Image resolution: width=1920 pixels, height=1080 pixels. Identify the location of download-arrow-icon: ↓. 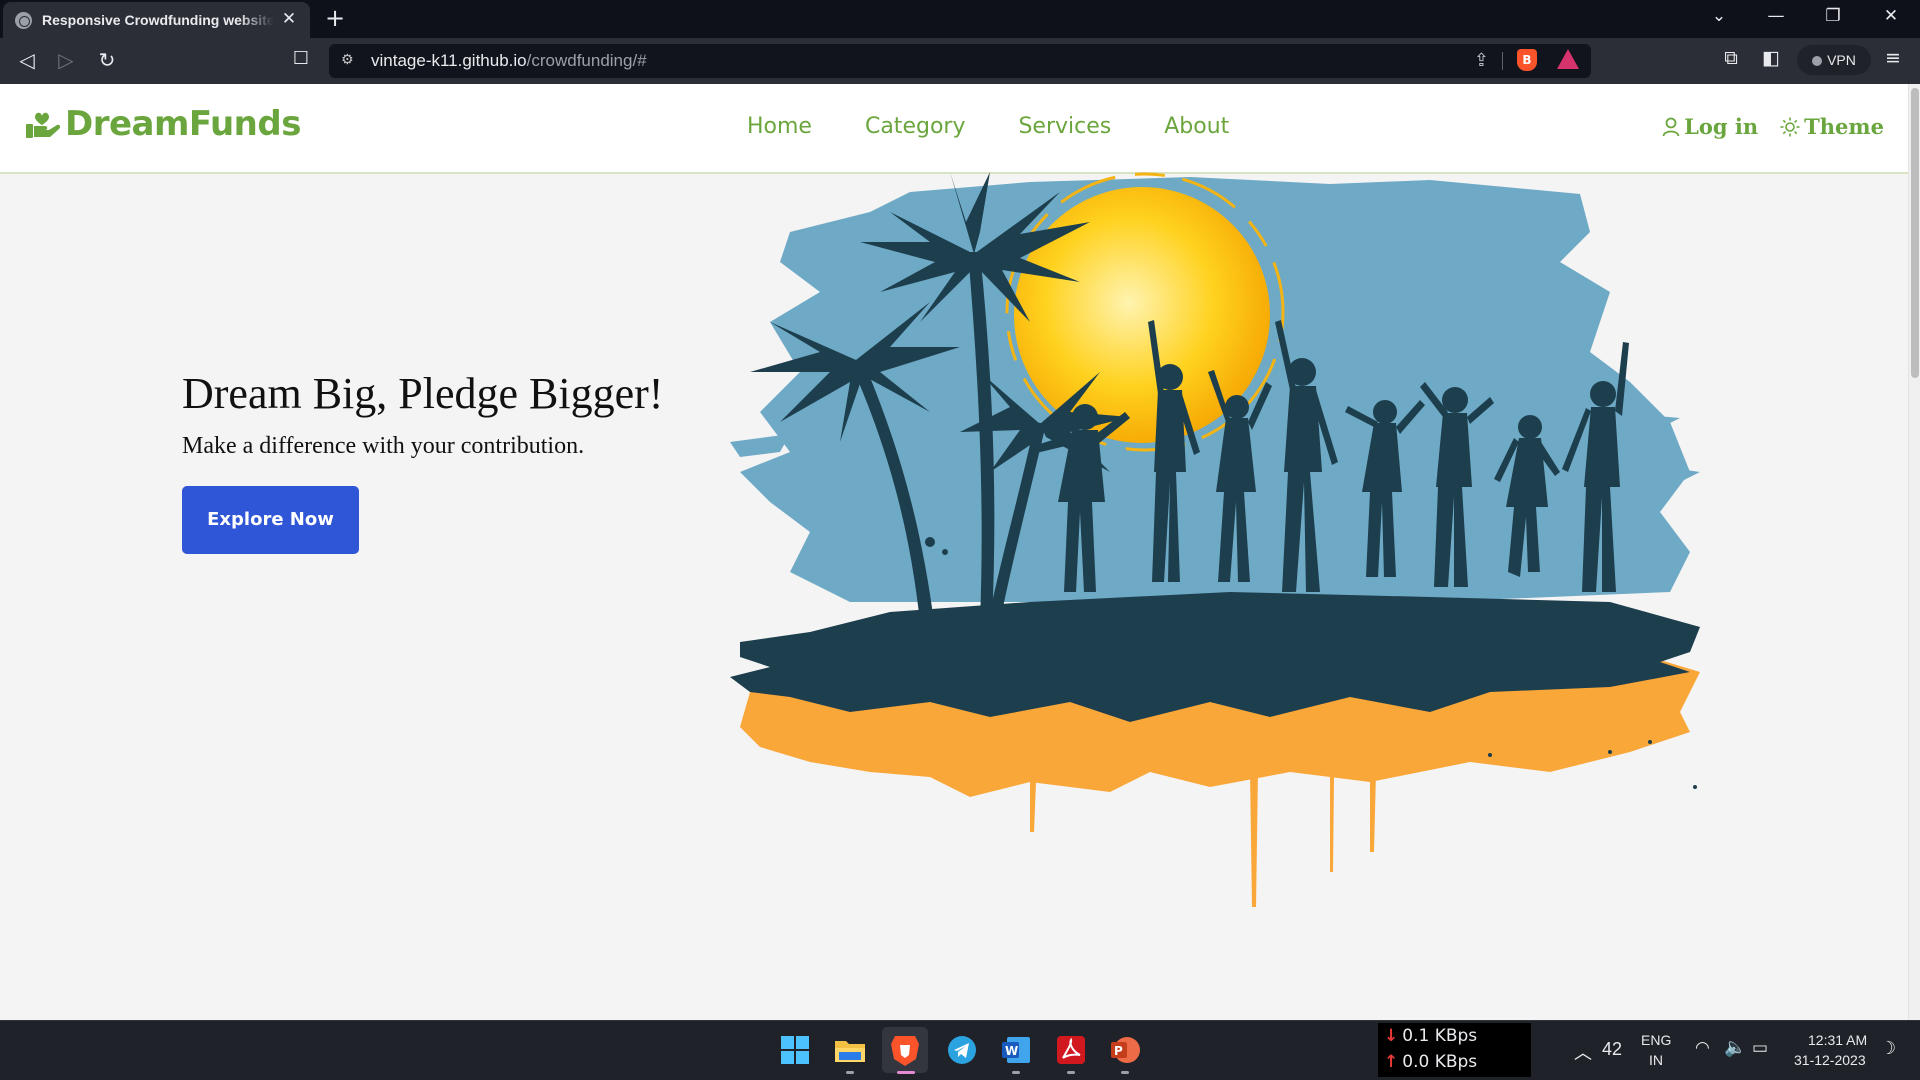
(1391, 1036).